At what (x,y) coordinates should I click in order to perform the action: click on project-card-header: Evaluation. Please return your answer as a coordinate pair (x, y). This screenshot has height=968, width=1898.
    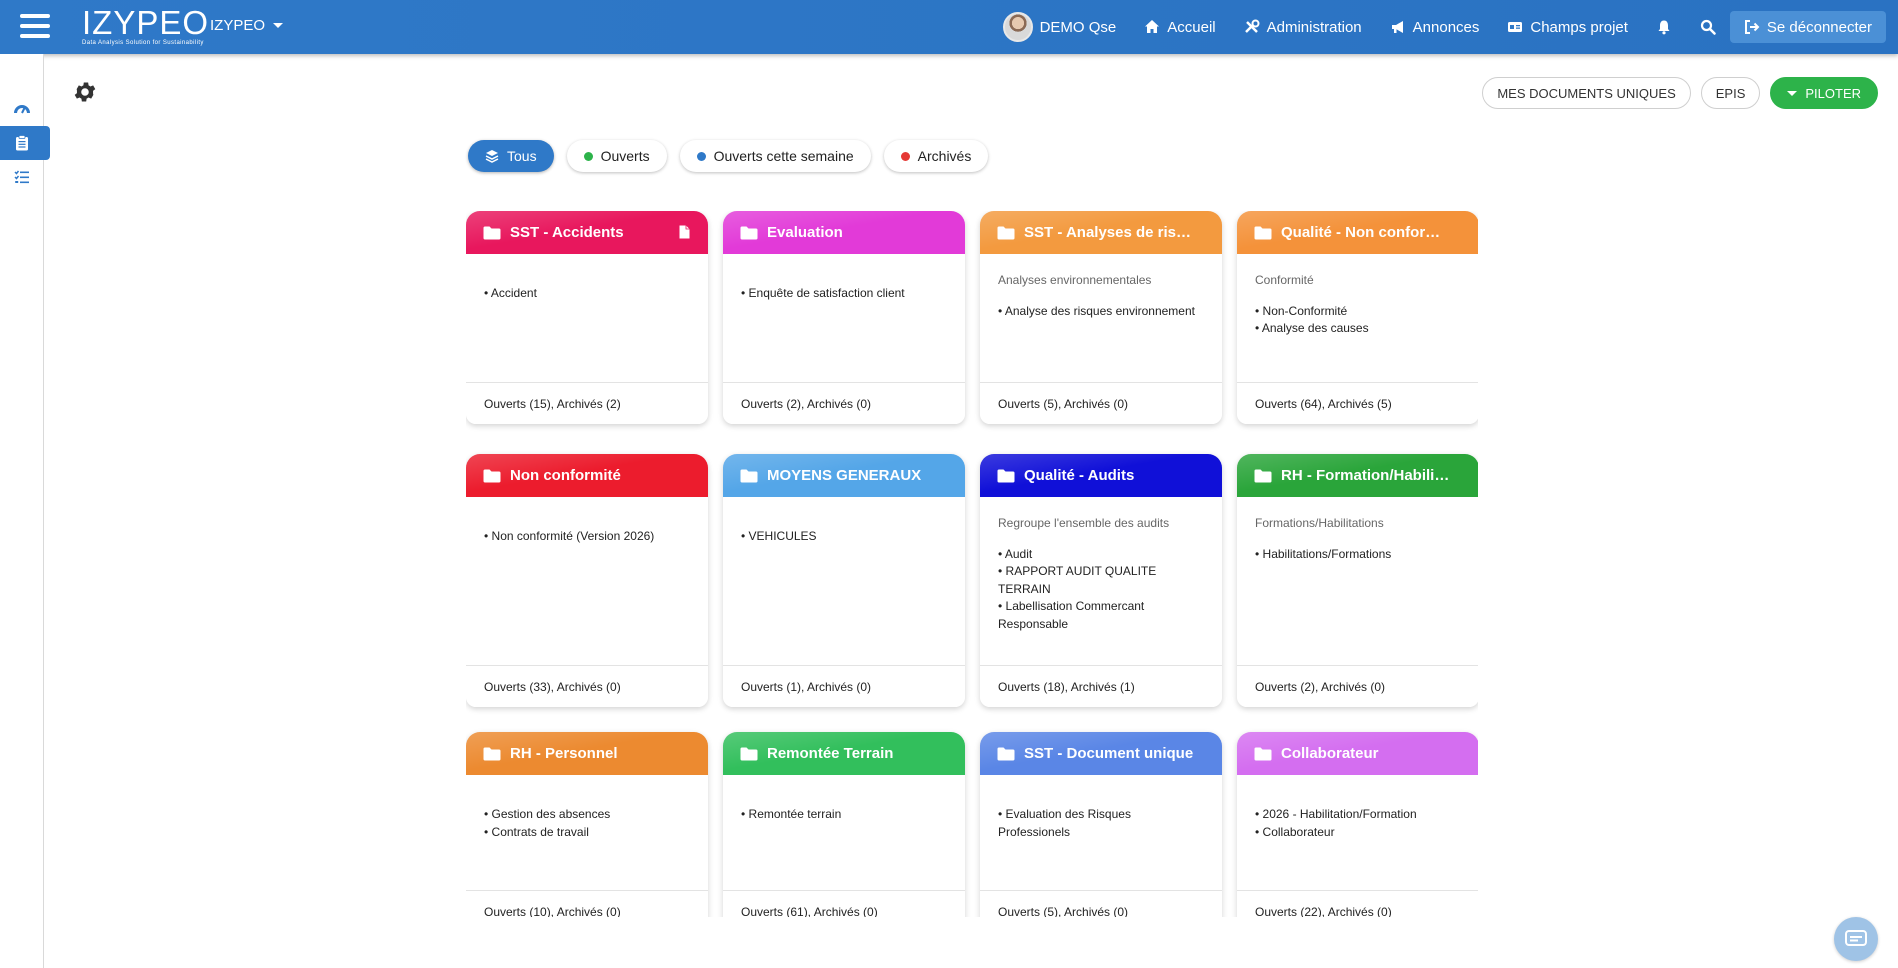
    Looking at the image, I should click on (844, 232).